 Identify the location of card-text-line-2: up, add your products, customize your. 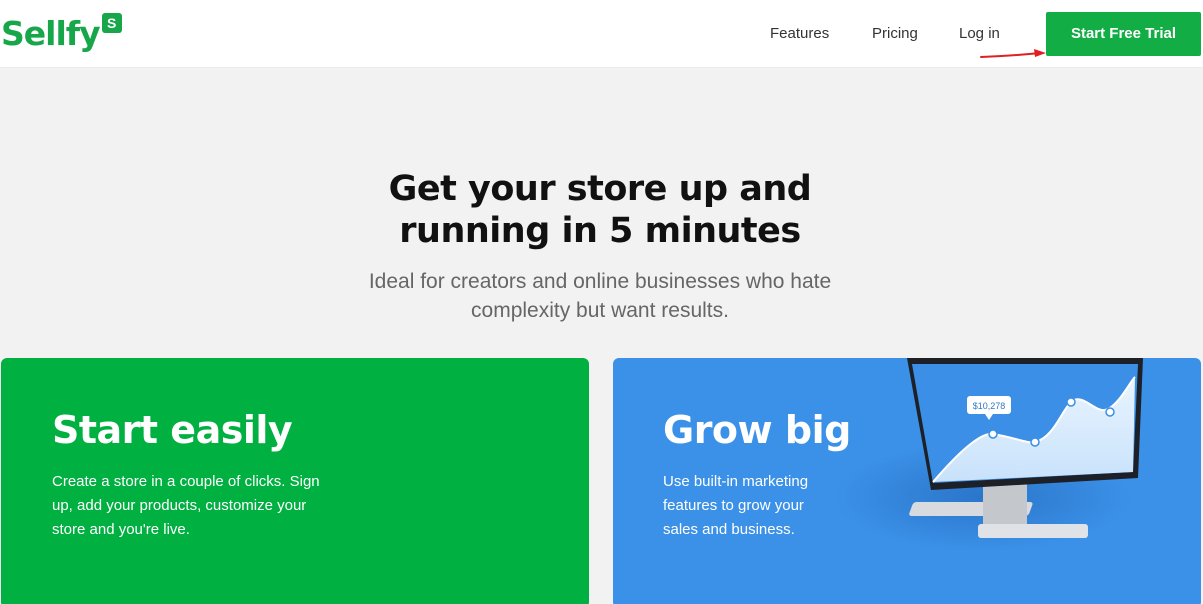
(179, 505).